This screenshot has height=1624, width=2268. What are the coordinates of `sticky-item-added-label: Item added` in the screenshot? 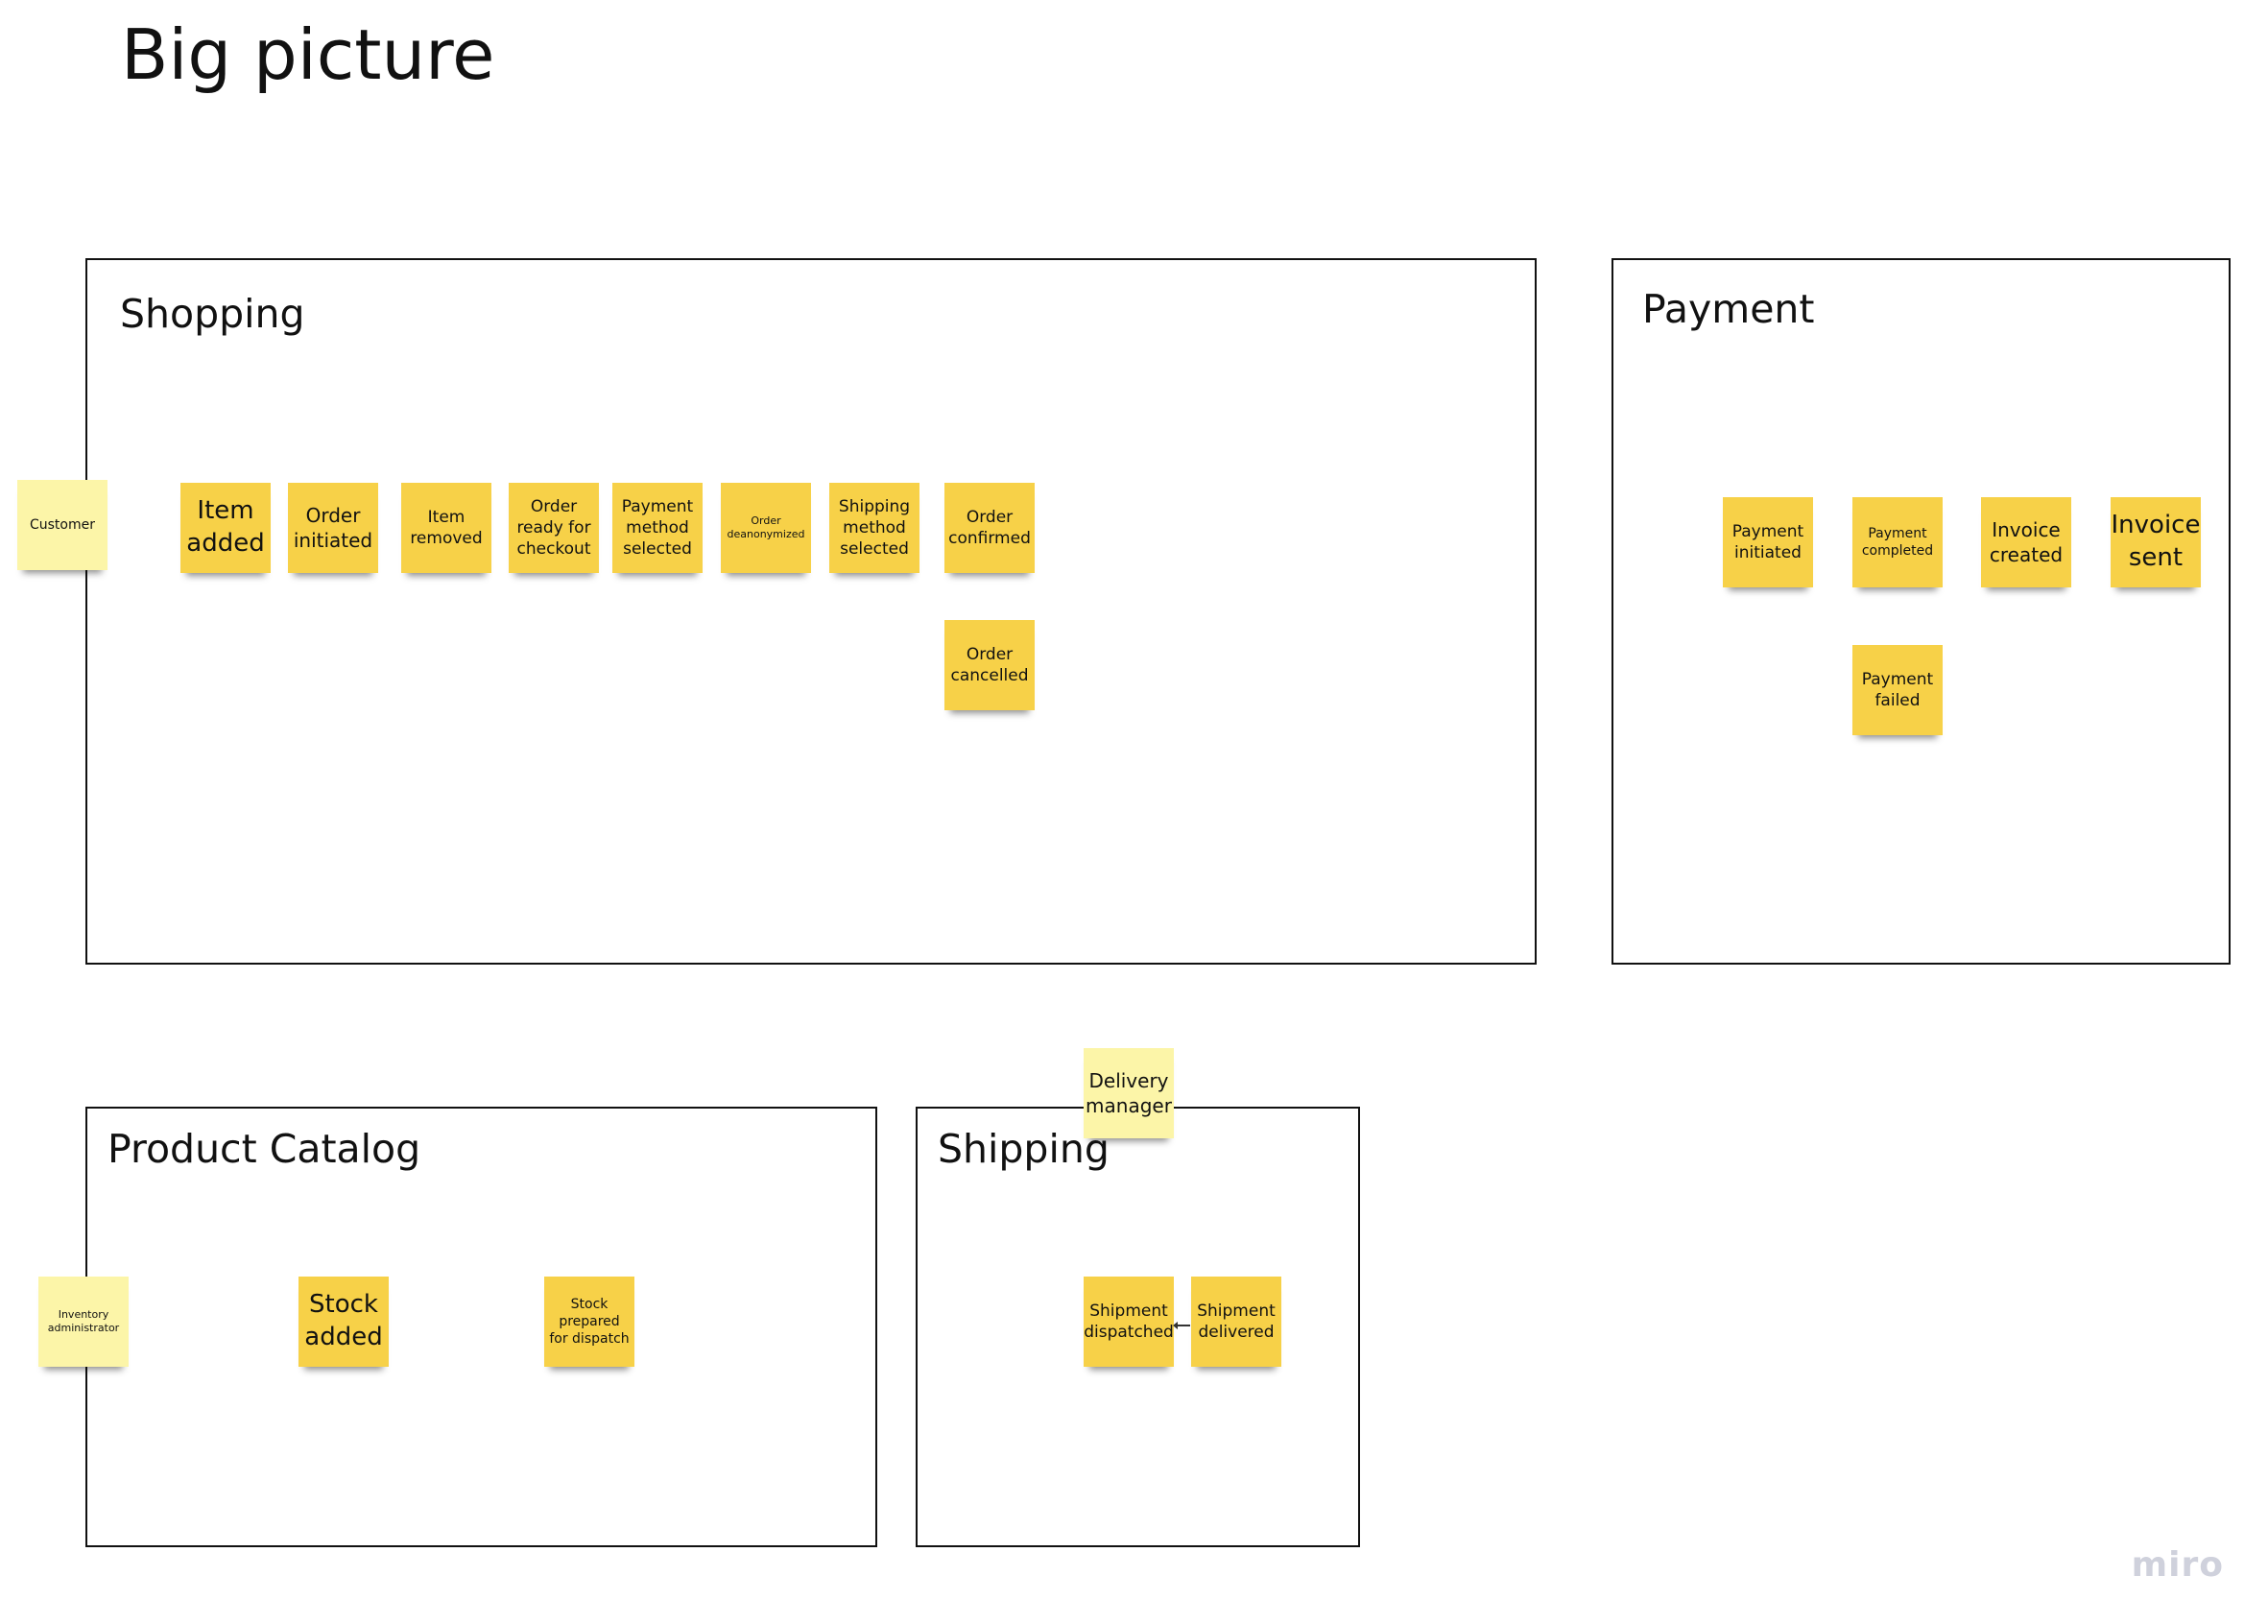 It's located at (225, 527).